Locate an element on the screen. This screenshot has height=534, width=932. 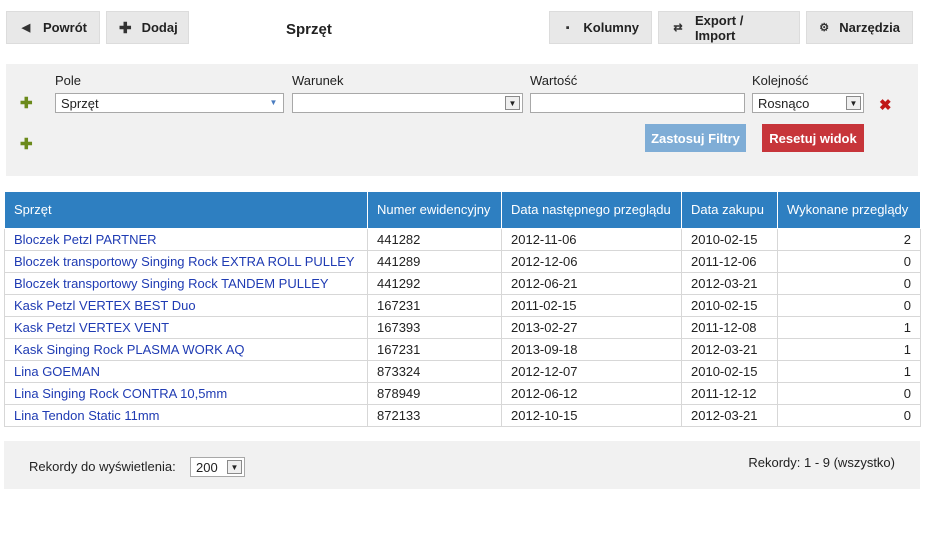
back-button: ◀ Powrót is located at coordinates (53, 27).